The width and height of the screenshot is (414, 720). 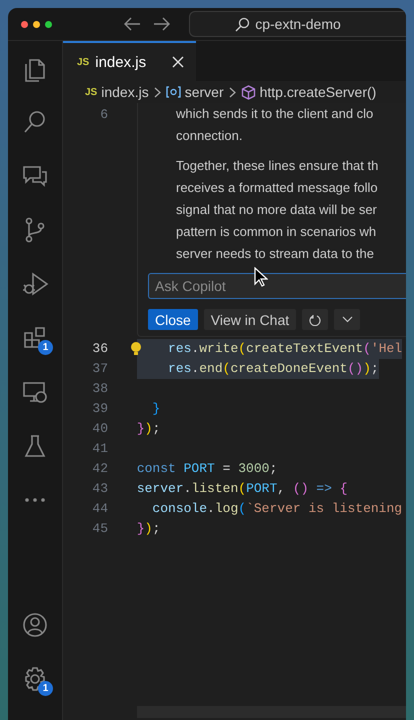 I want to click on chevron-down-icon, so click(x=347, y=319).